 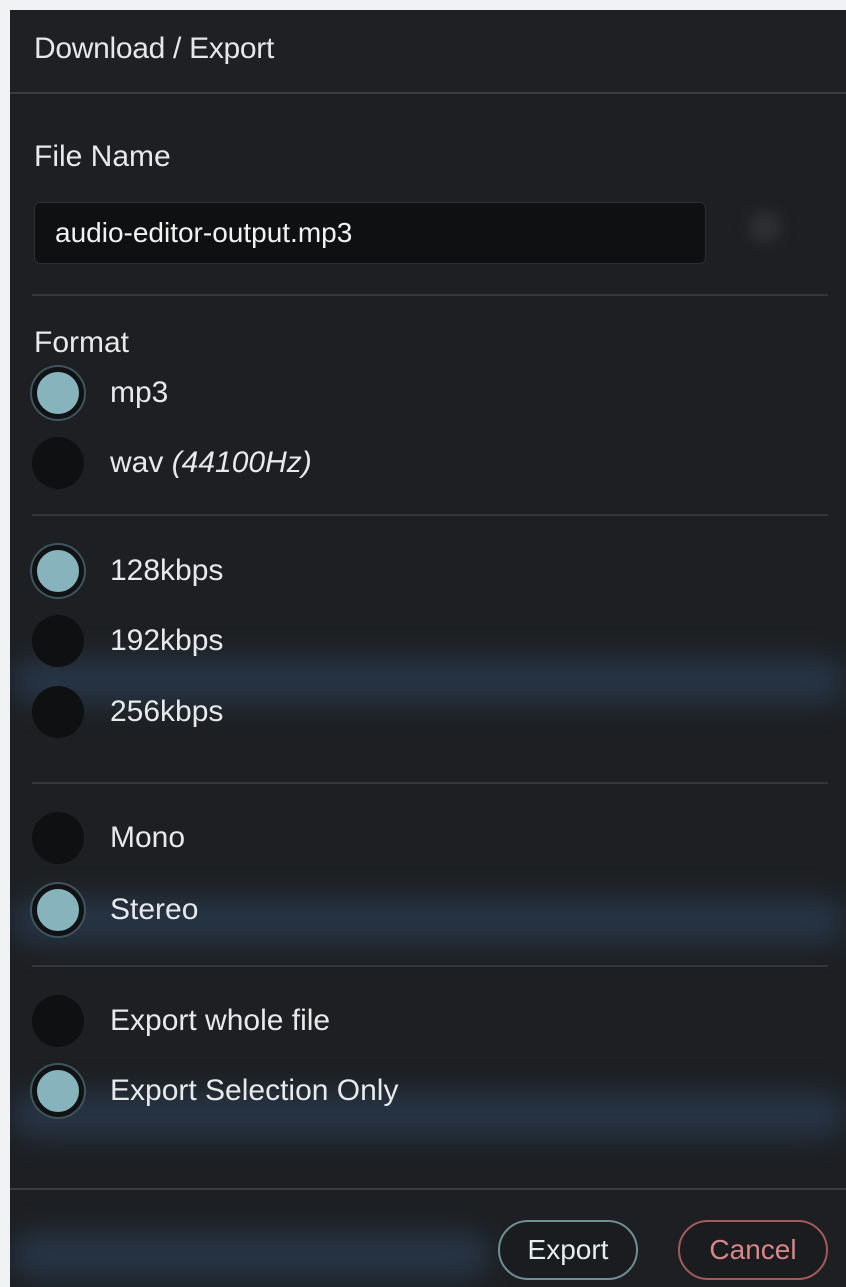 I want to click on sample-rate-note: (44100Hz), so click(x=241, y=462).